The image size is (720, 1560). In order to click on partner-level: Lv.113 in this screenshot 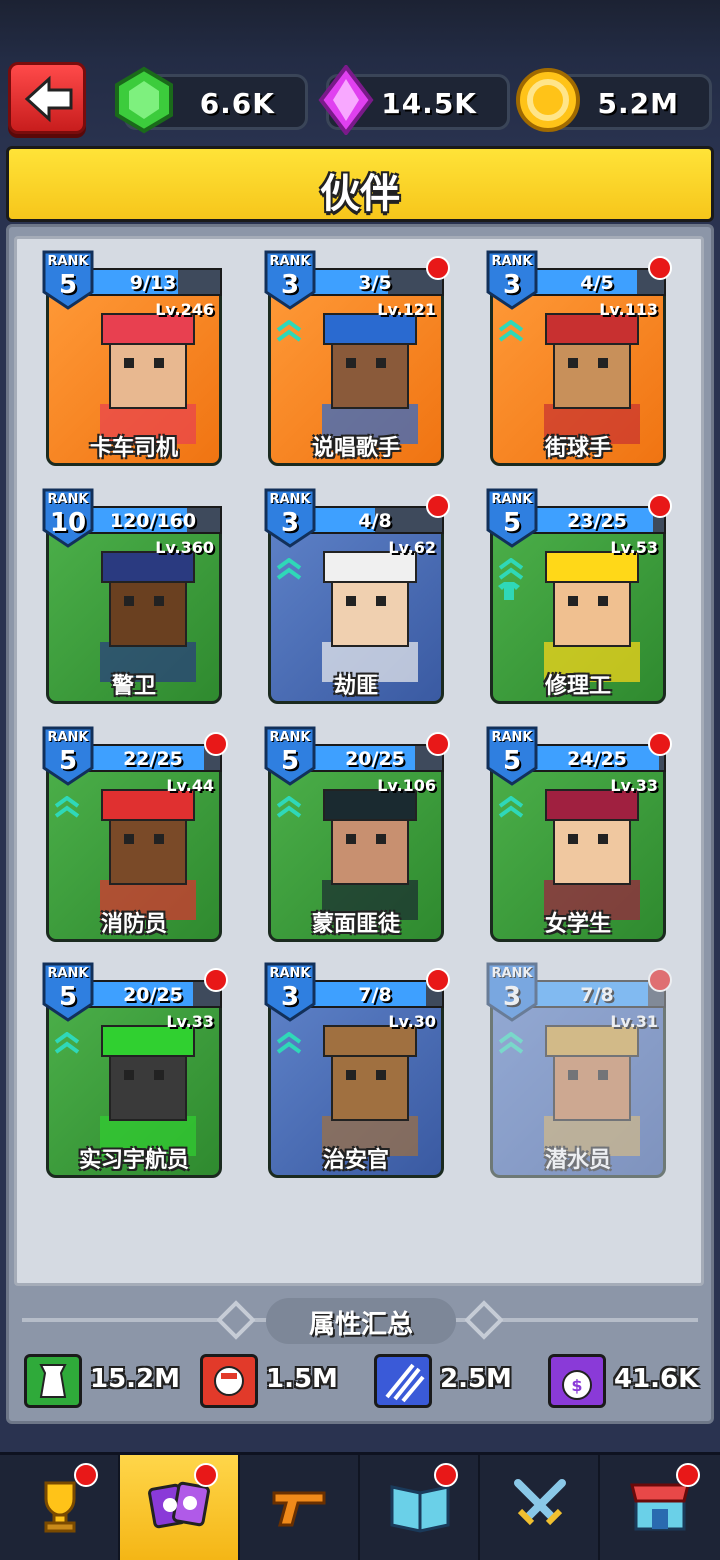, I will do `click(628, 309)`.